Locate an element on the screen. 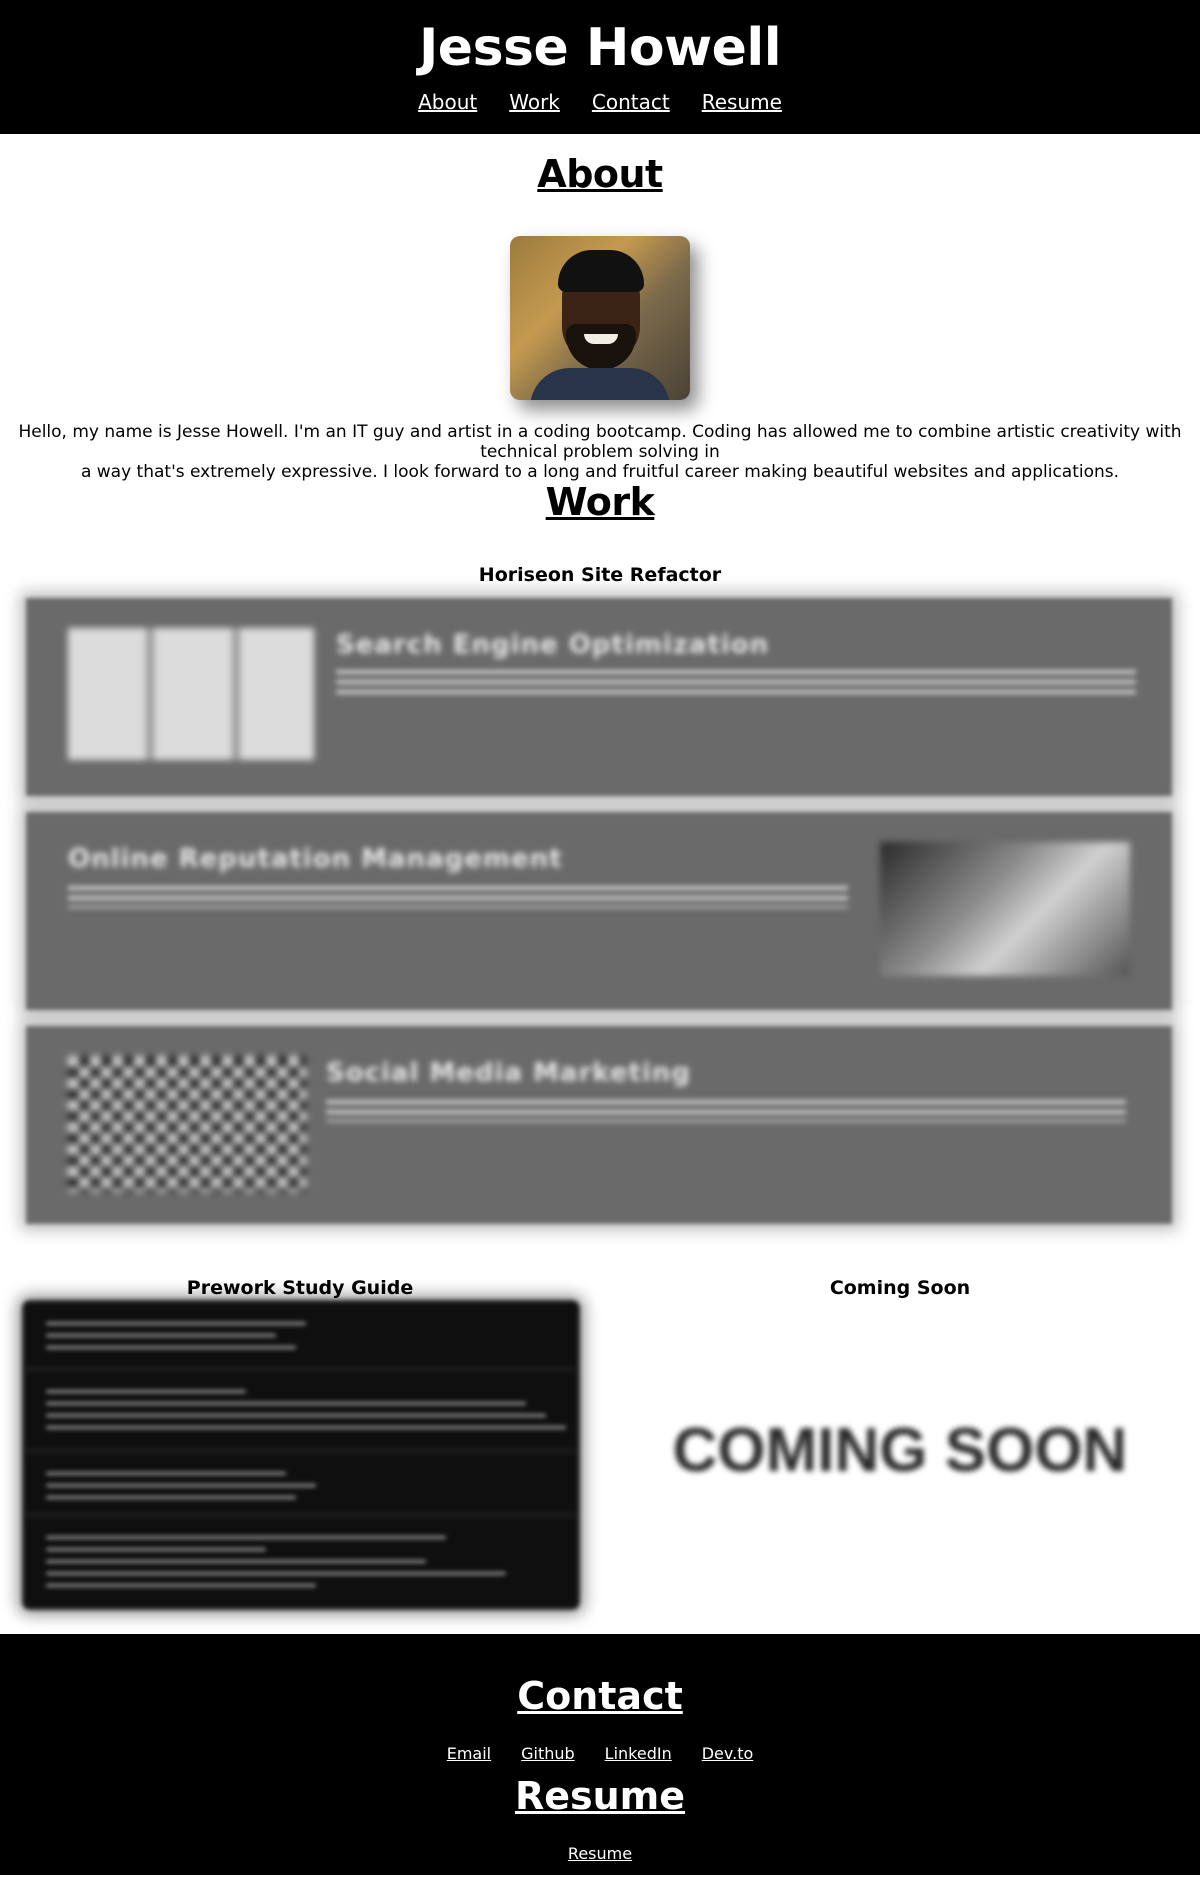  site-header: Jesse Howell About Work Contact Resume is located at coordinates (600, 67).